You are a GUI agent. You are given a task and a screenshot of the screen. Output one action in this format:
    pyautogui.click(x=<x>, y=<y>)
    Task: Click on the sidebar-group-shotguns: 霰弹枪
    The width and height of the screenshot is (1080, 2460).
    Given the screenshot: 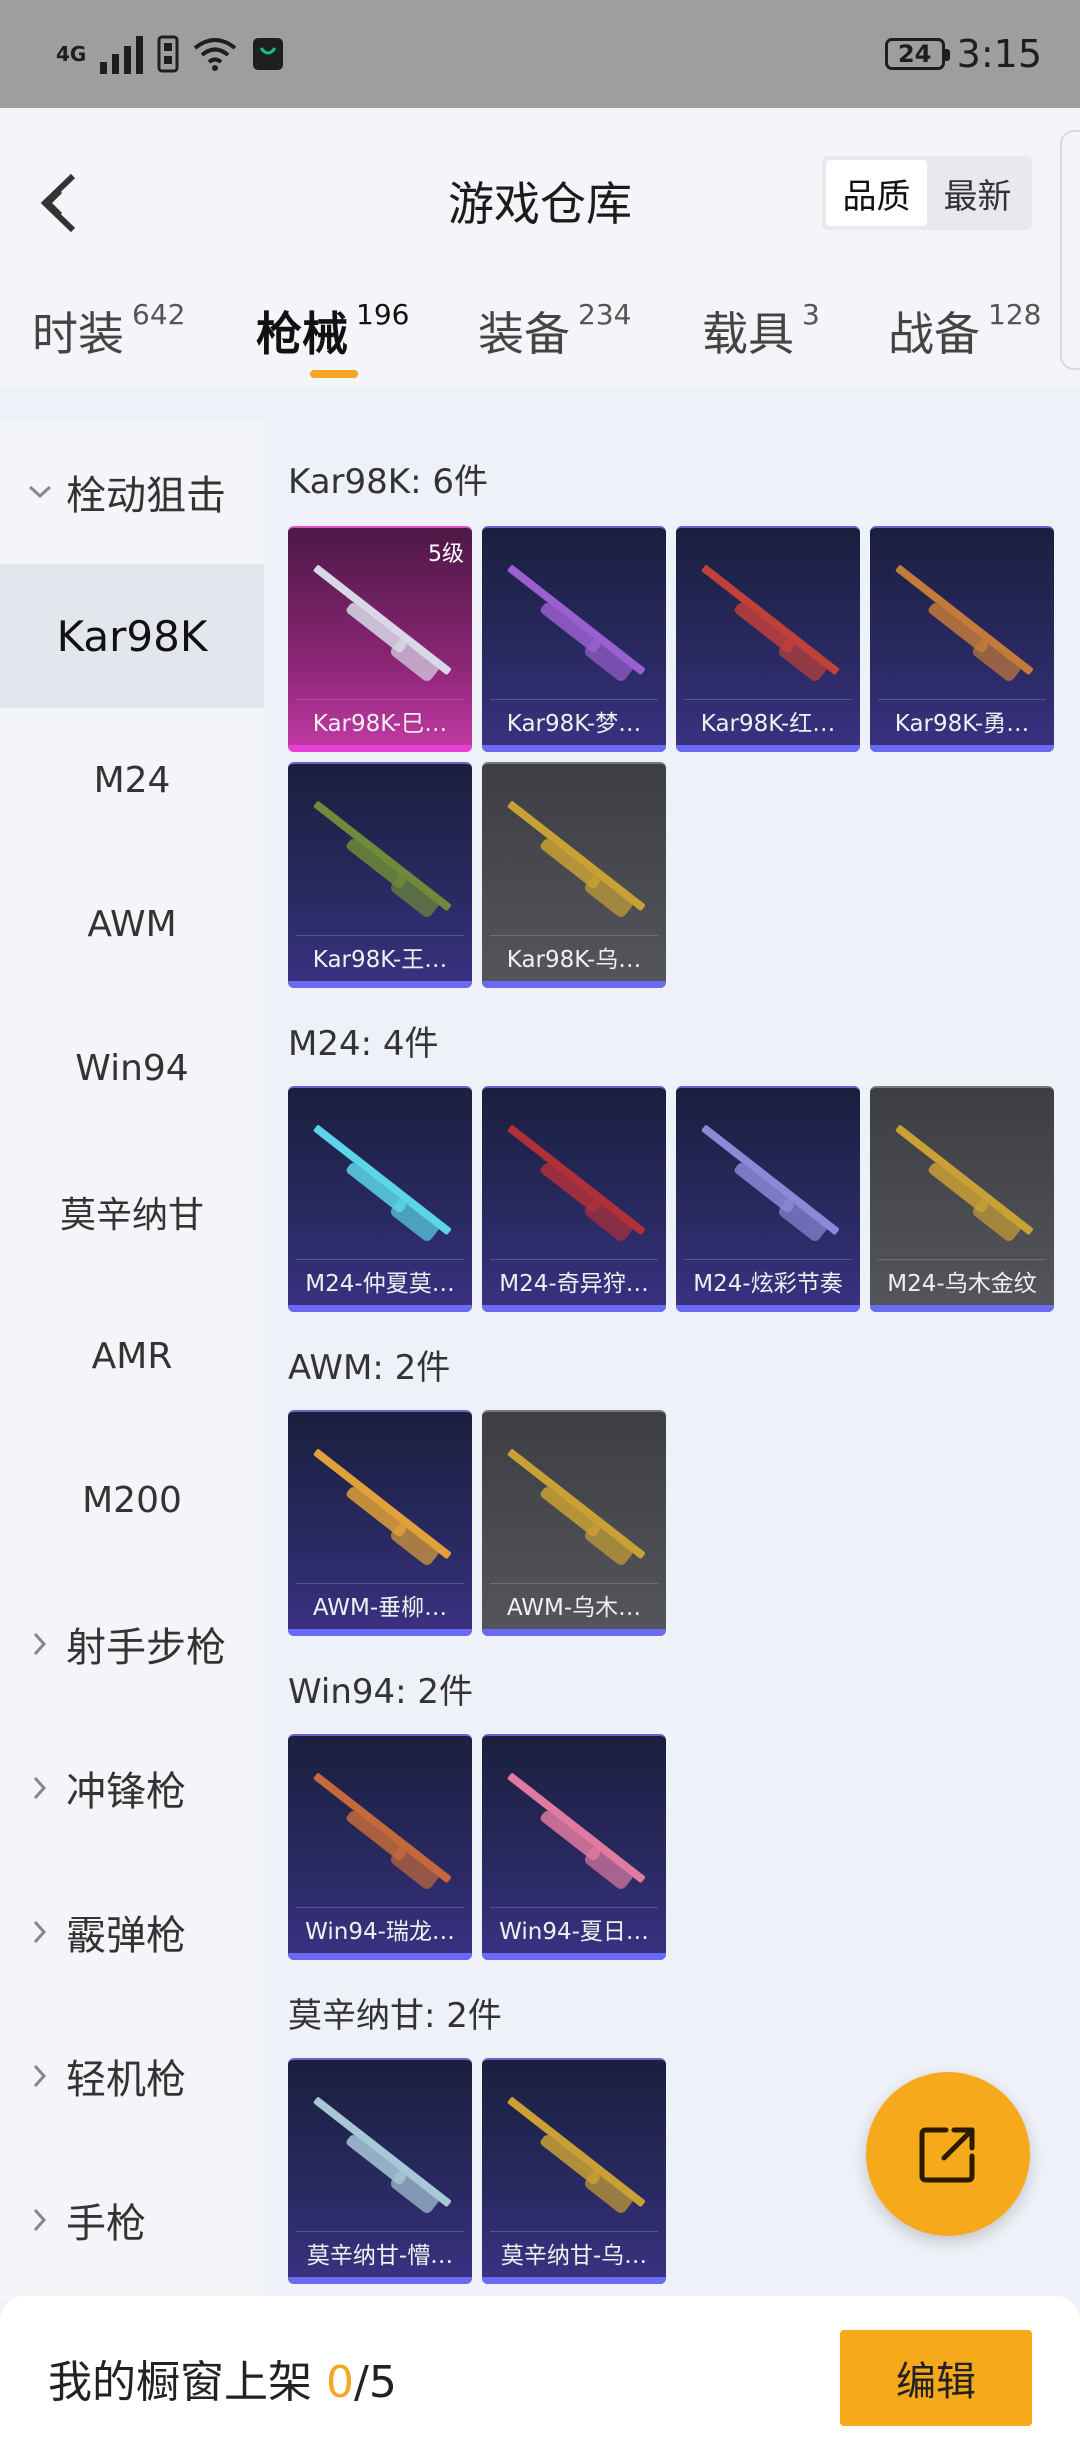 What is the action you would take?
    pyautogui.click(x=132, y=1932)
    